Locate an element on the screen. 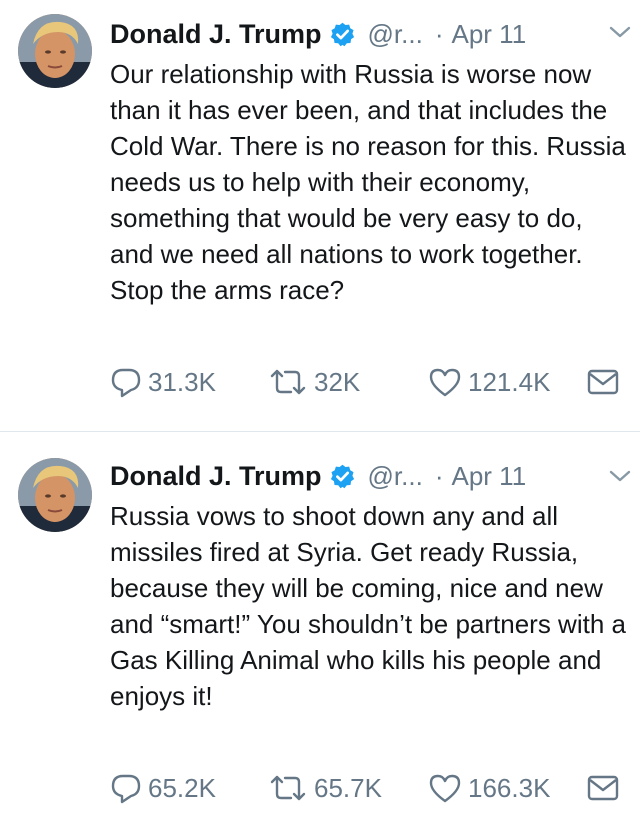  reply-button: 65.2K is located at coordinates (163, 788).